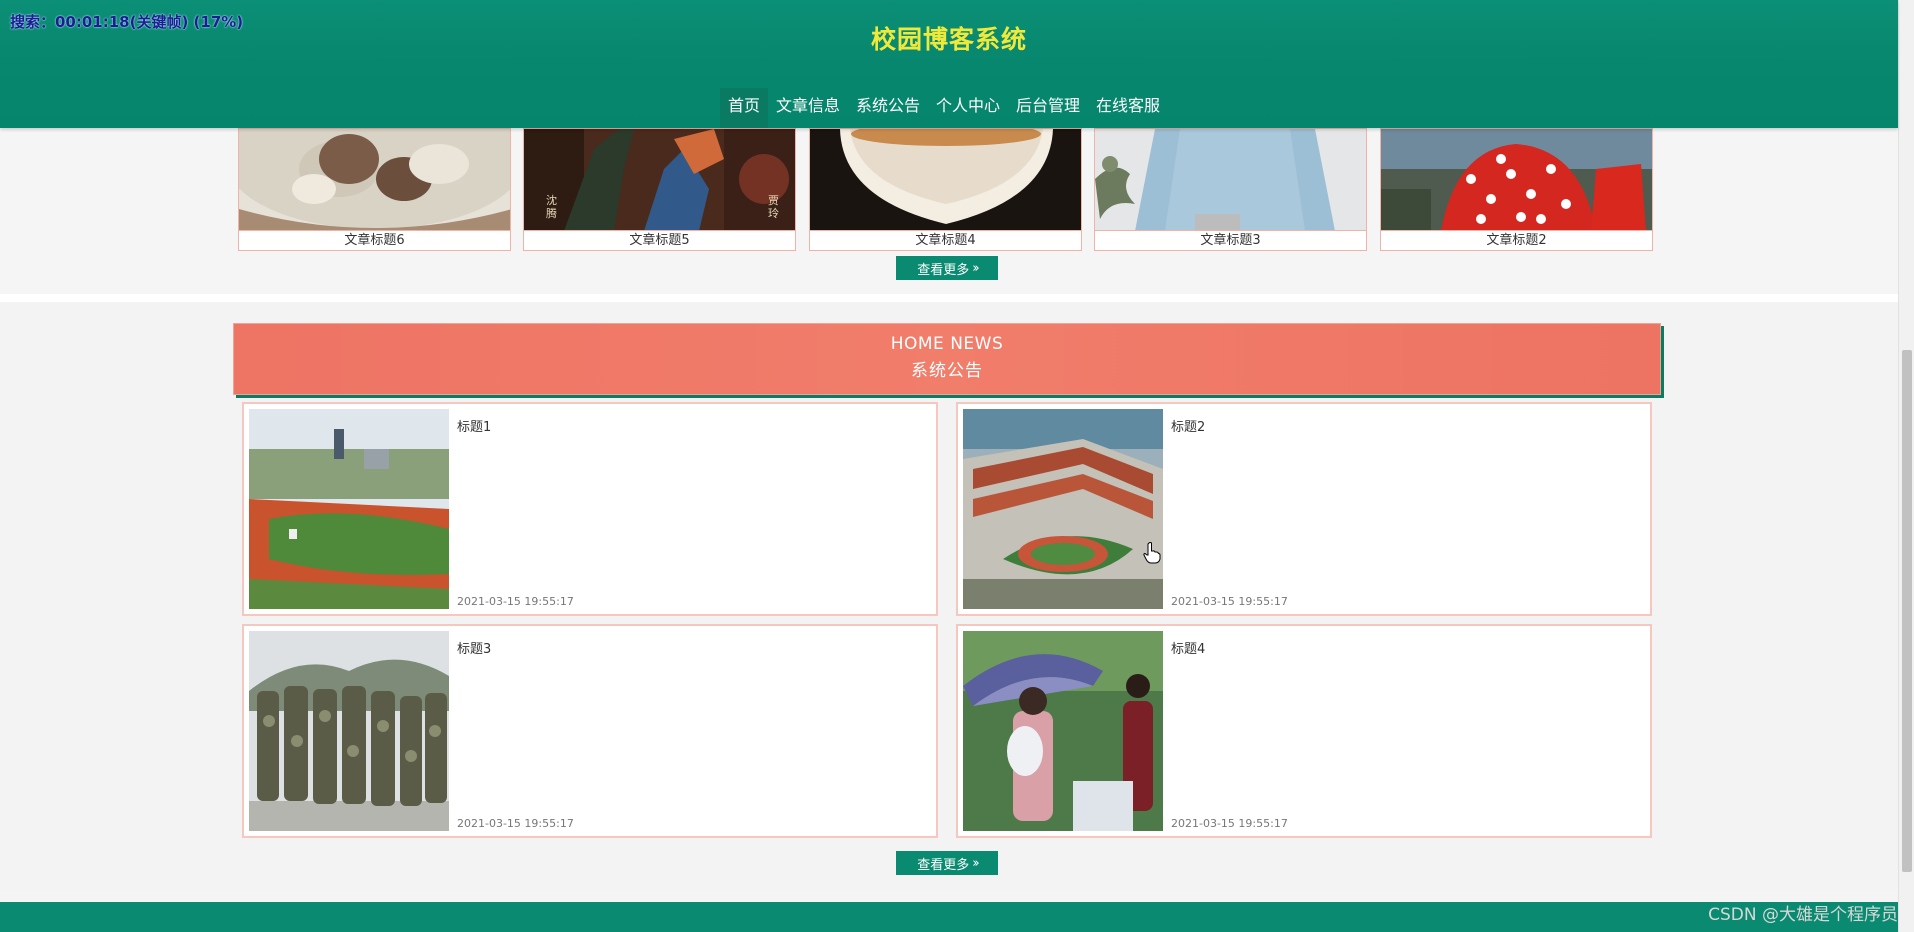  I want to click on csdn-watermark: CSDN @大雄是个程序员, so click(1803, 915).